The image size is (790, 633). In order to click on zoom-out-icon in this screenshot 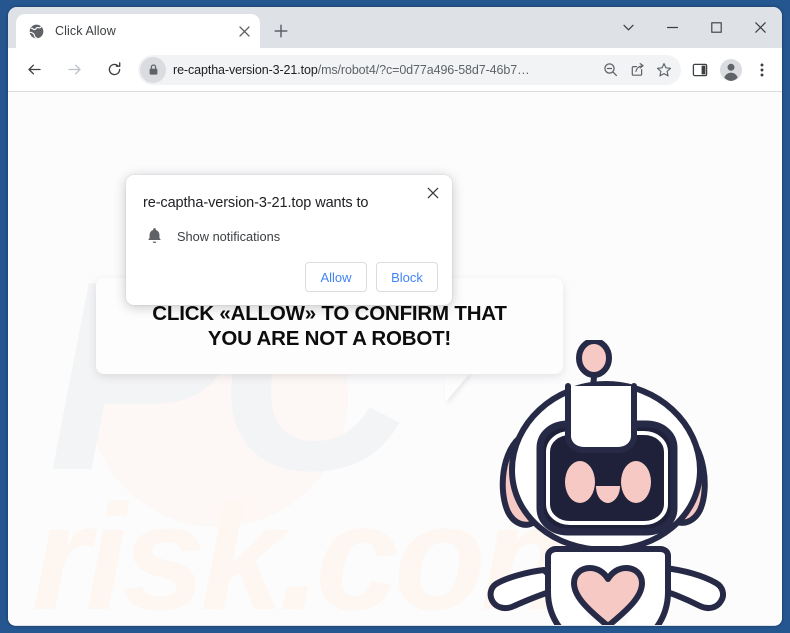, I will do `click(610, 70)`.